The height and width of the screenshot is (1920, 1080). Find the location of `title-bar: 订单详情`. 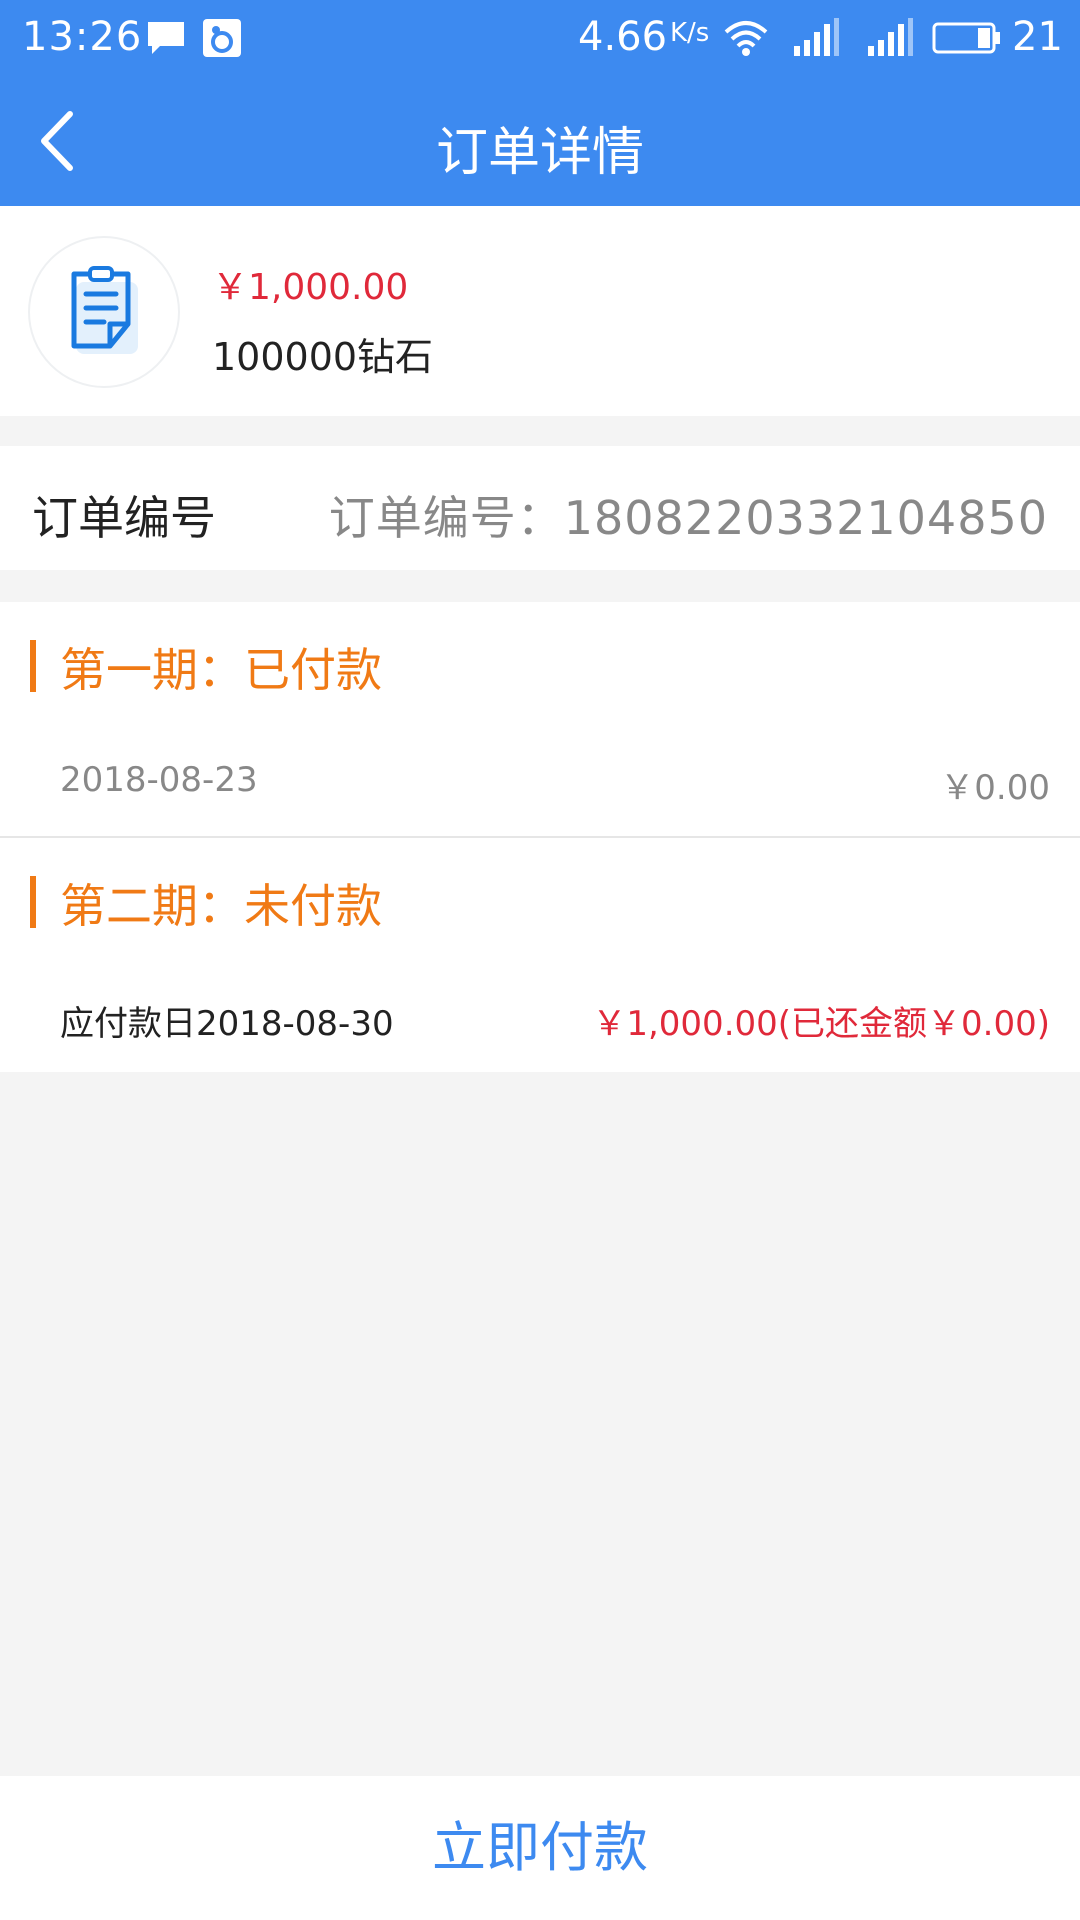

title-bar: 订单详情 is located at coordinates (540, 141).